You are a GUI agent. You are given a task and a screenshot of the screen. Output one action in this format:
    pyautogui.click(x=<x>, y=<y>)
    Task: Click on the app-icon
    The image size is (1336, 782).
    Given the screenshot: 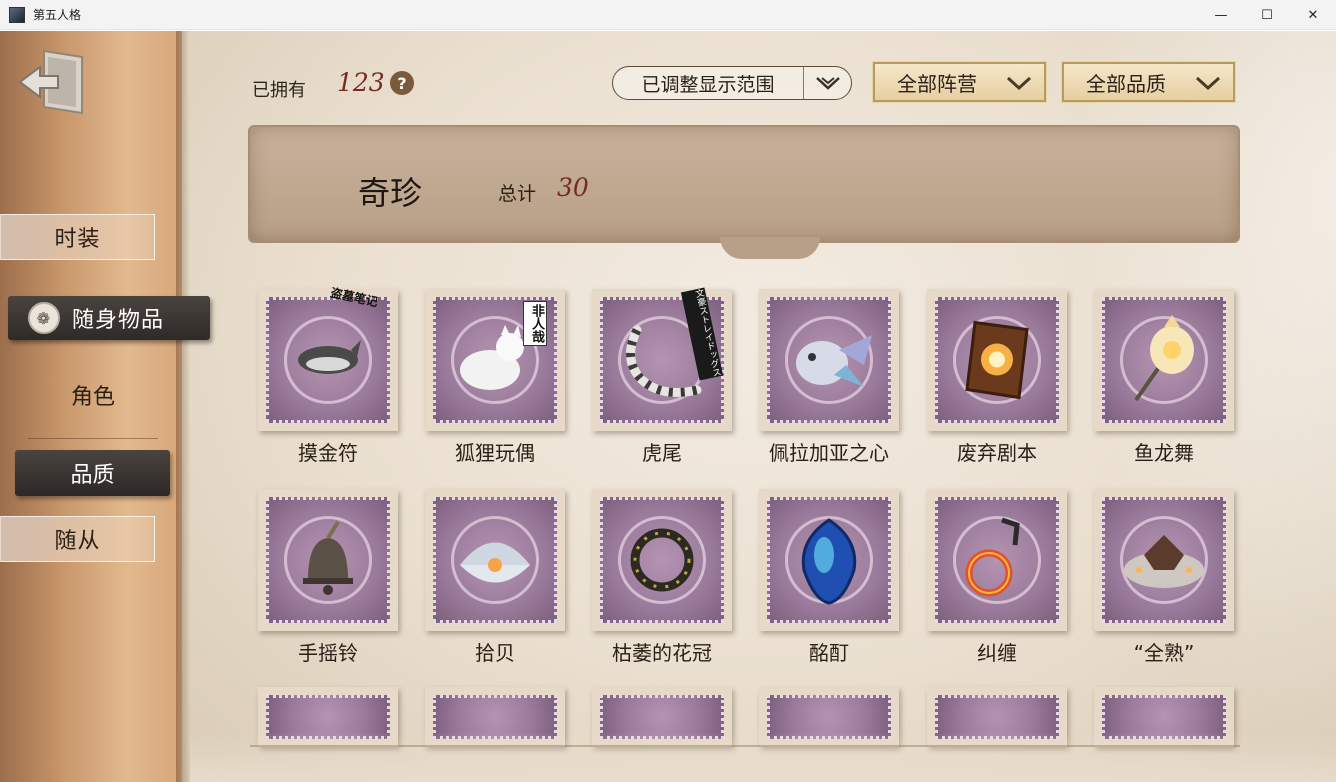 What is the action you would take?
    pyautogui.click(x=17, y=14)
    